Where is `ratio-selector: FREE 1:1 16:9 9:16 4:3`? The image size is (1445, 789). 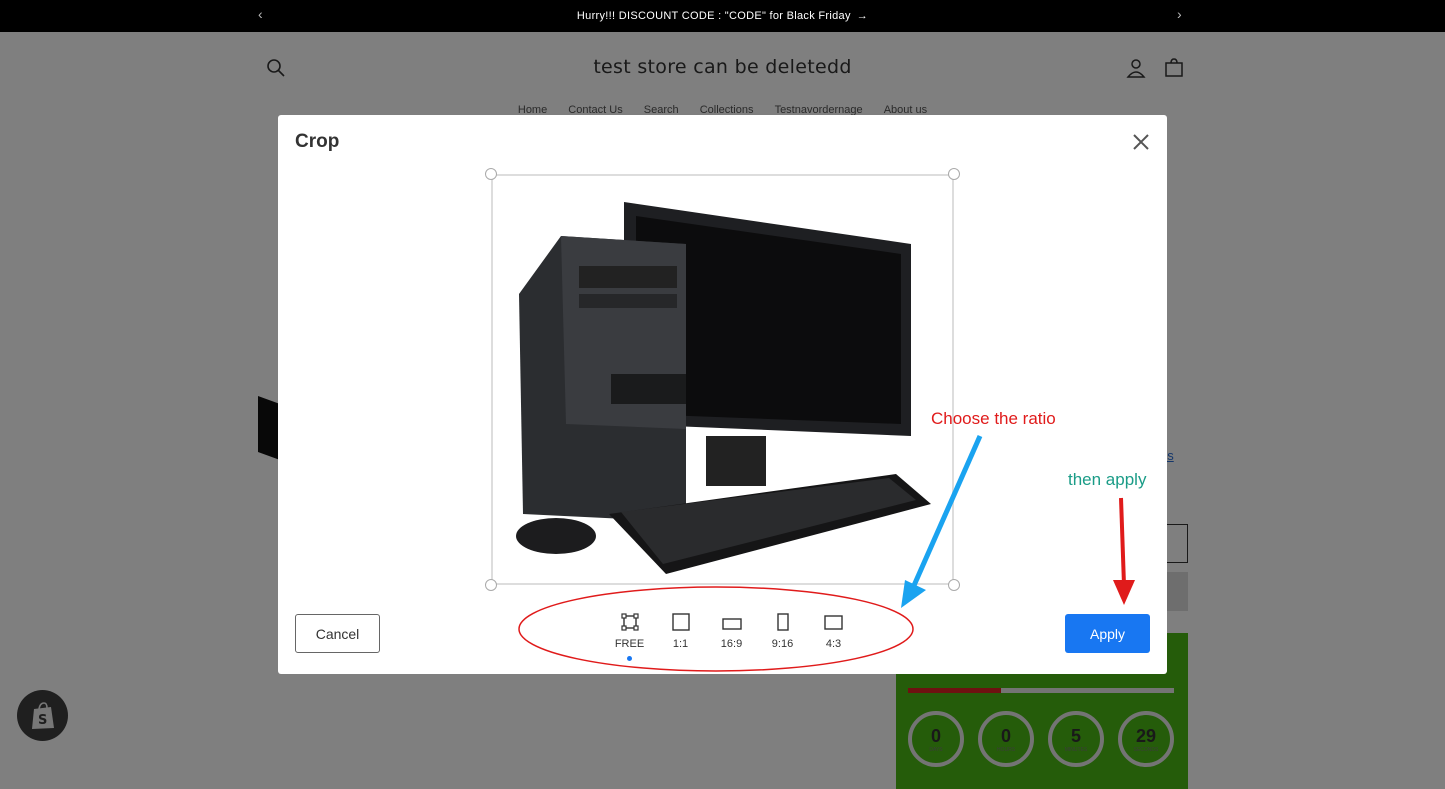 ratio-selector: FREE 1:1 16:9 9:16 4:3 is located at coordinates (731, 637).